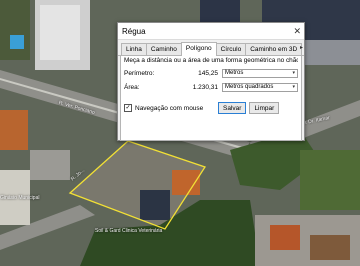  What do you see at coordinates (169, 108) in the screenshot?
I see `mouse-navigation-label: Navegação com mouse` at bounding box center [169, 108].